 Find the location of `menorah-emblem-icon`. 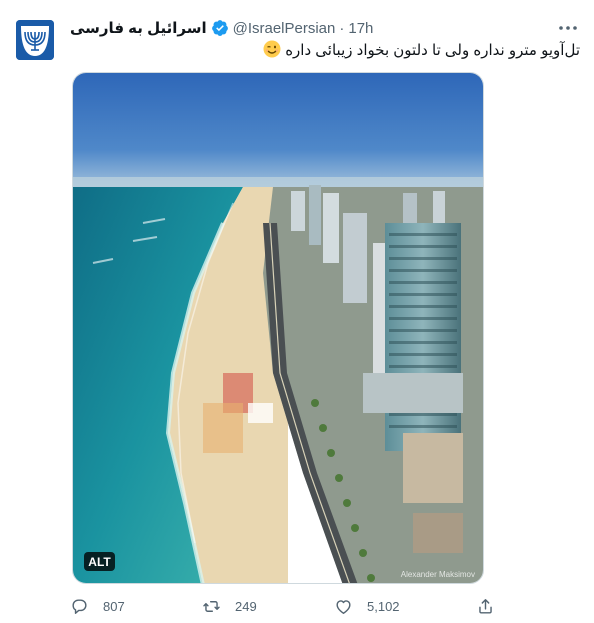

menorah-emblem-icon is located at coordinates (35, 40).